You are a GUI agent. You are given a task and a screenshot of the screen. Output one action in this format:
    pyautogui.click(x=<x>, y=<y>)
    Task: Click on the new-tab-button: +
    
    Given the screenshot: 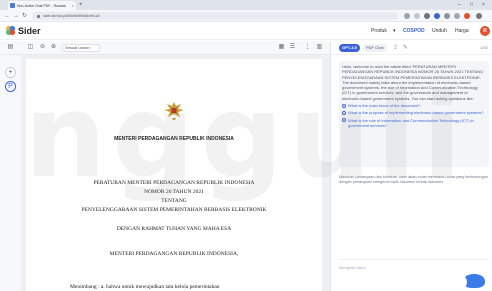 What is the action you would take?
    pyautogui.click(x=81, y=5)
    